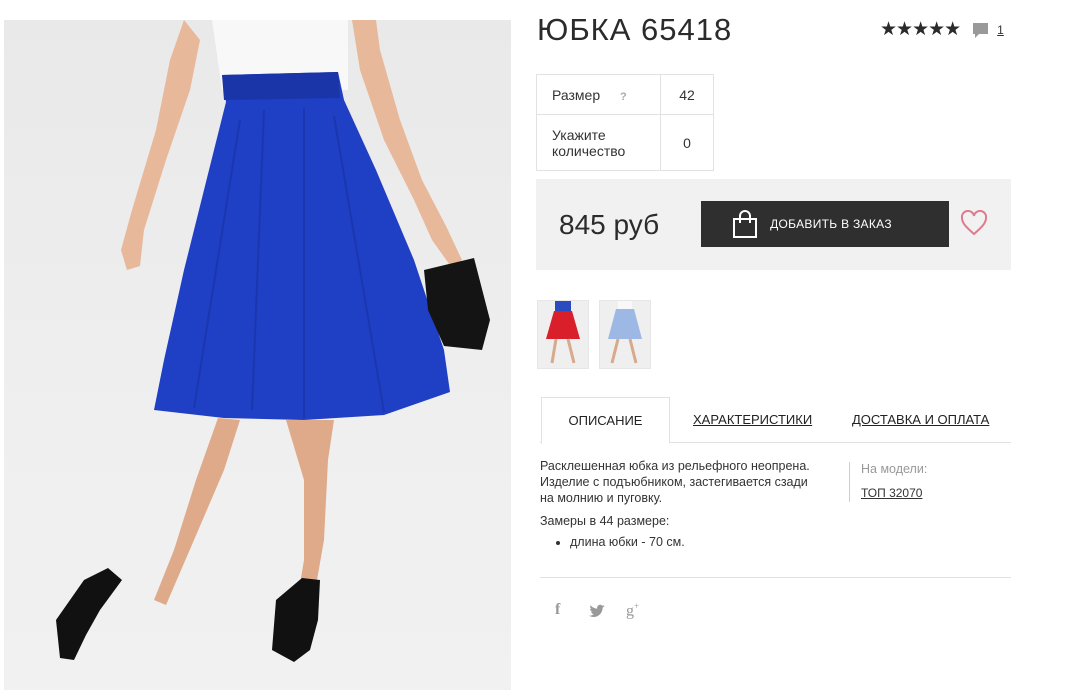 This screenshot has width=1067, height=690. I want to click on divider, so click(775, 577).